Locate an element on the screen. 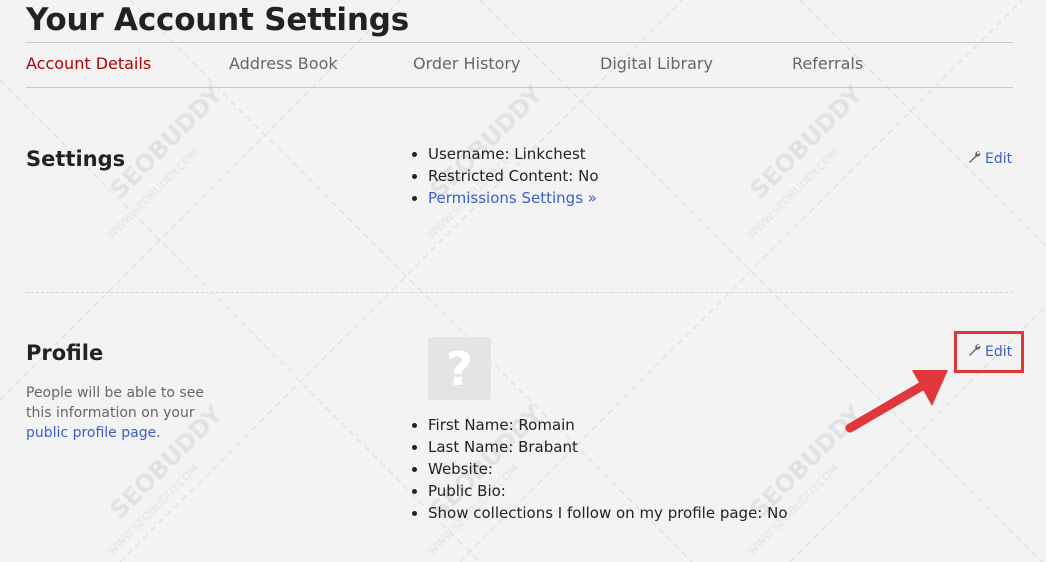 Image resolution: width=1046 pixels, height=562 pixels. profile-description-end: . is located at coordinates (158, 433).